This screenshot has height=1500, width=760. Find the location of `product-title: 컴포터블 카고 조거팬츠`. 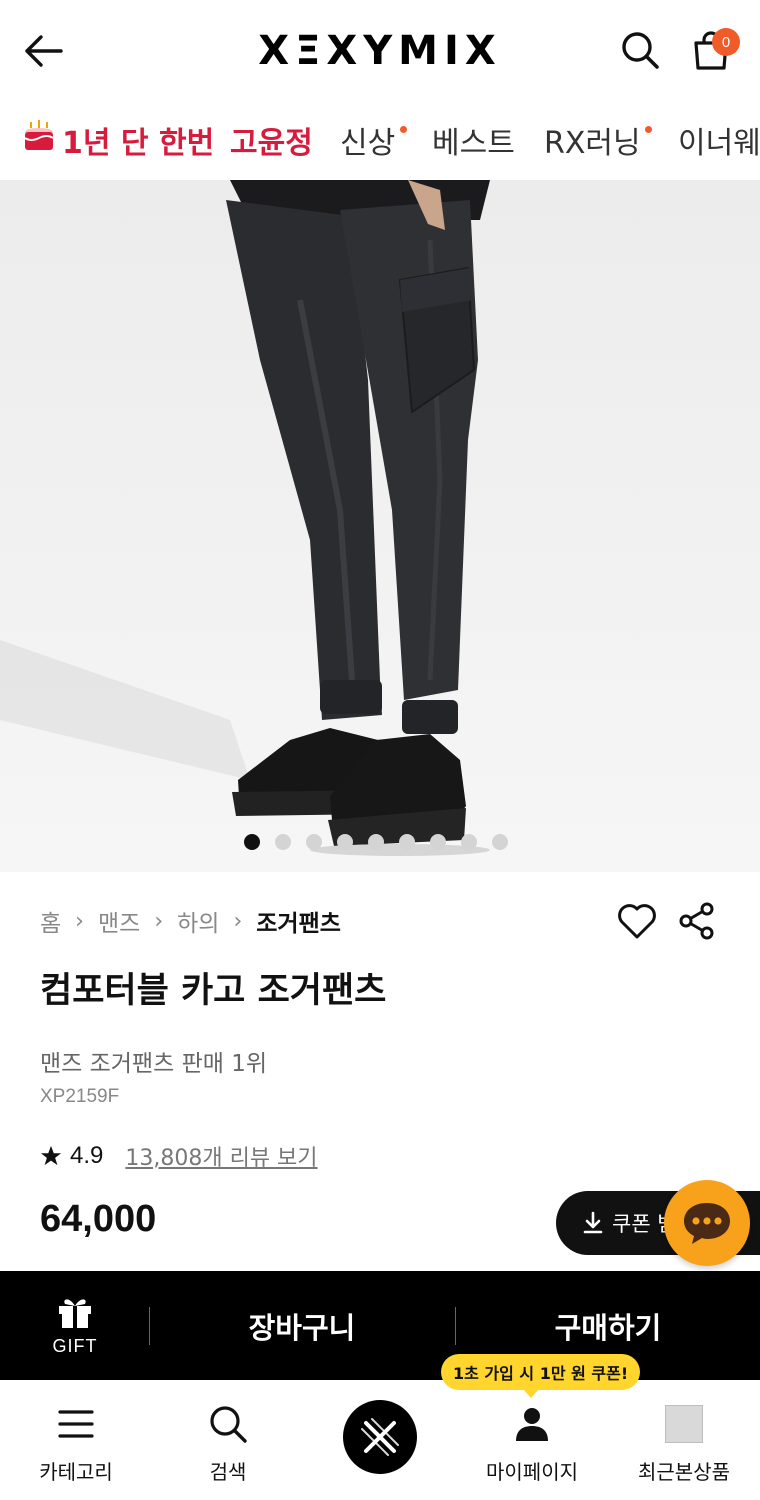

product-title: 컴포터블 카고 조거팬츠 is located at coordinates (213, 991).